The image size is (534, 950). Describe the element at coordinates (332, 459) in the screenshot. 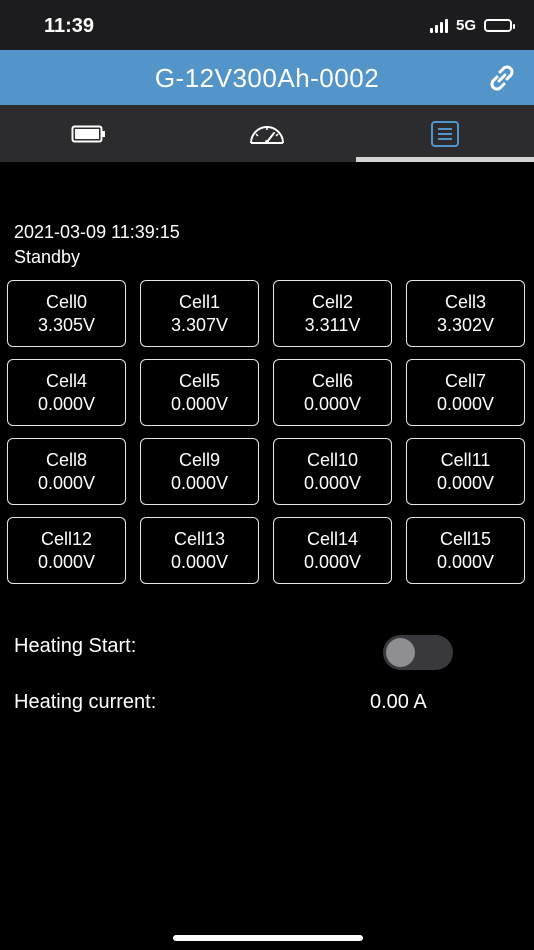

I see `cell-name: Cell10` at that location.